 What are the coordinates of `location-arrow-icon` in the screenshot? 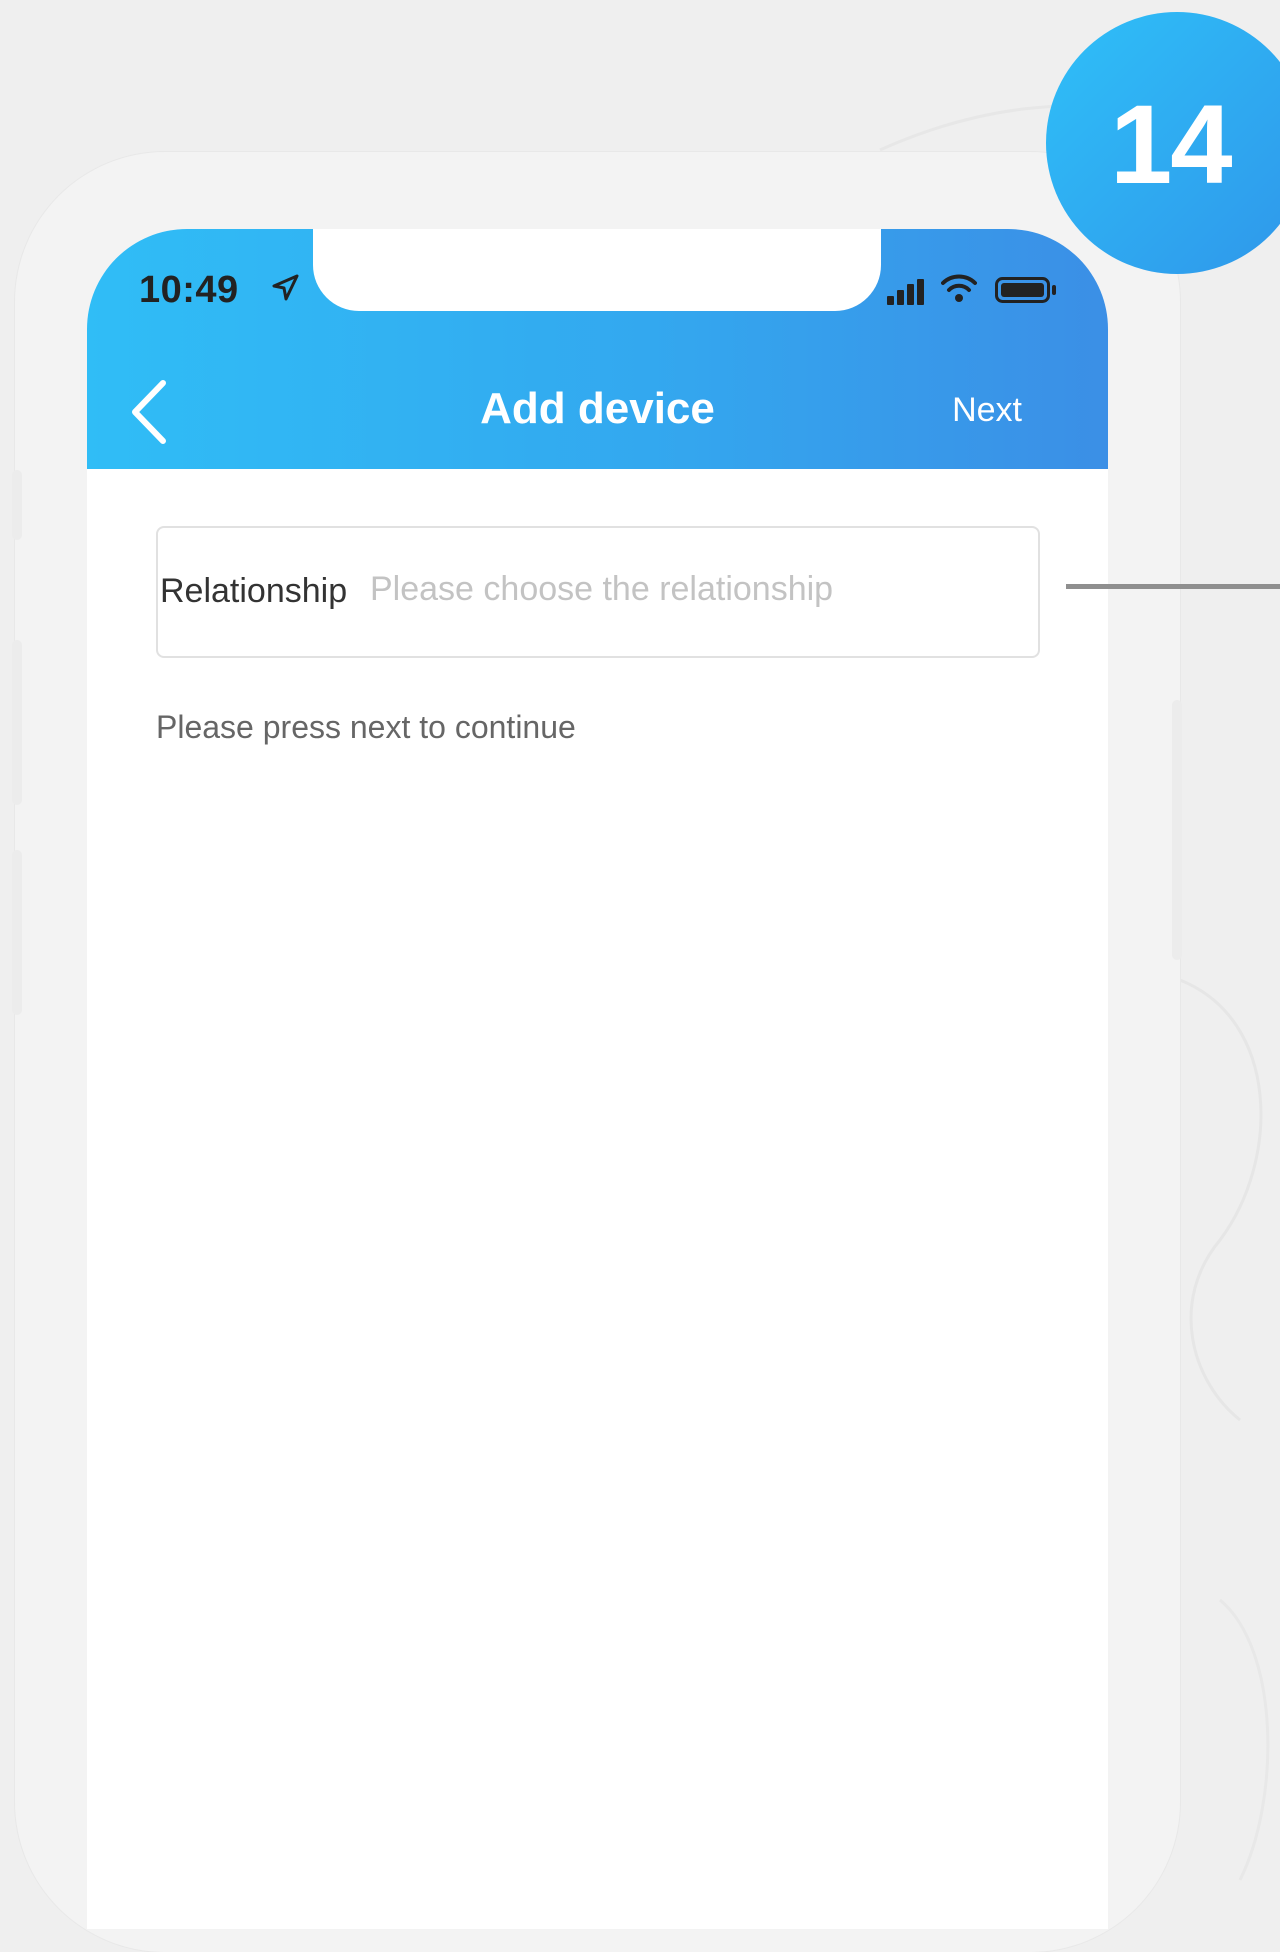 It's located at (285, 287).